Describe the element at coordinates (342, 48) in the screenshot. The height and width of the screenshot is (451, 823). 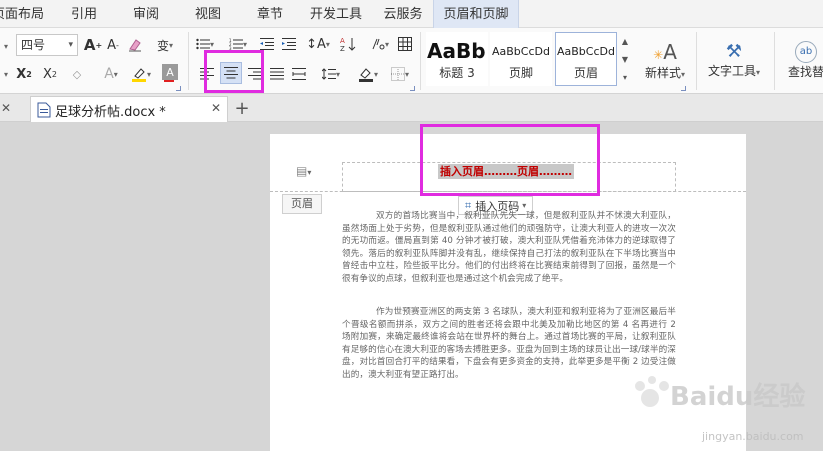
I see `svg-text: Z` at that location.